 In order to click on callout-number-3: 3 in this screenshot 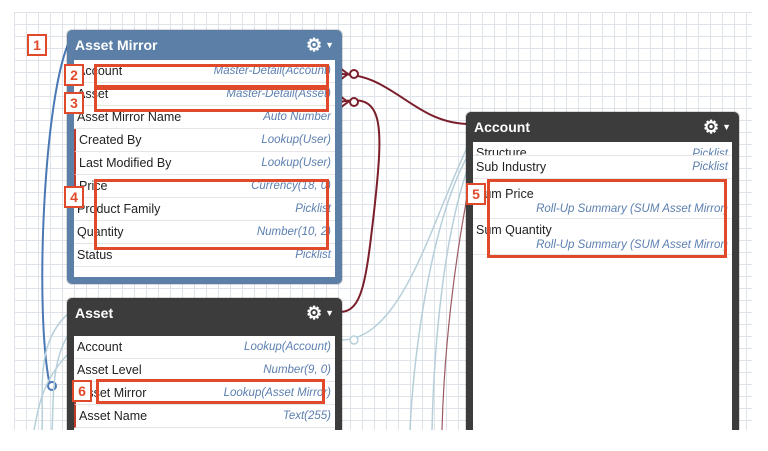, I will do `click(74, 103)`.